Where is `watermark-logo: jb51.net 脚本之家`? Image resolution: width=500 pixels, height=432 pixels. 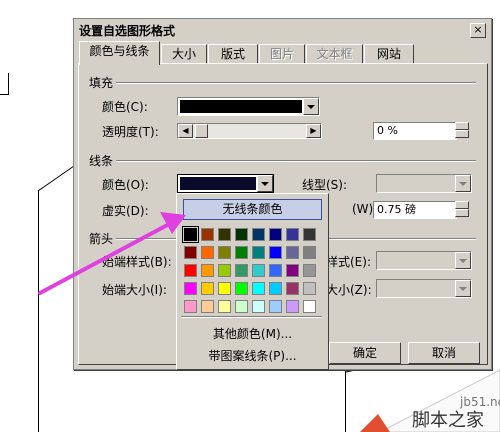
watermark-logo: jb51.net 脚本之家 is located at coordinates (430, 400).